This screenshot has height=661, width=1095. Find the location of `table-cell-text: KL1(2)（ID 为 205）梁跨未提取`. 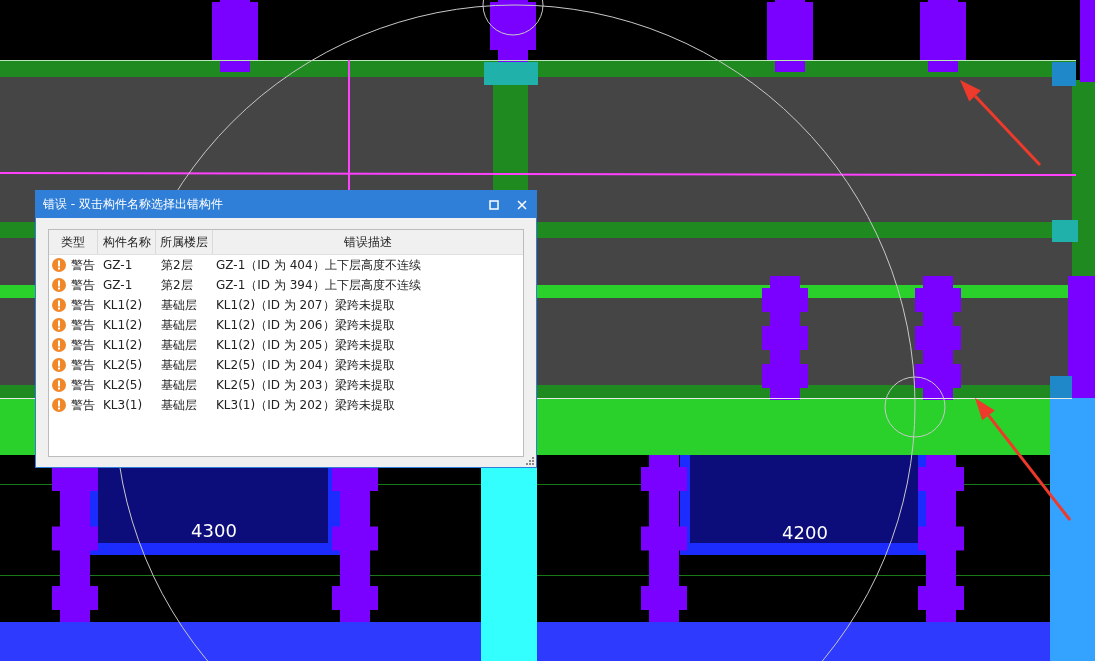

table-cell-text: KL1(2)（ID 为 205）梁跨未提取 is located at coordinates (305, 345).